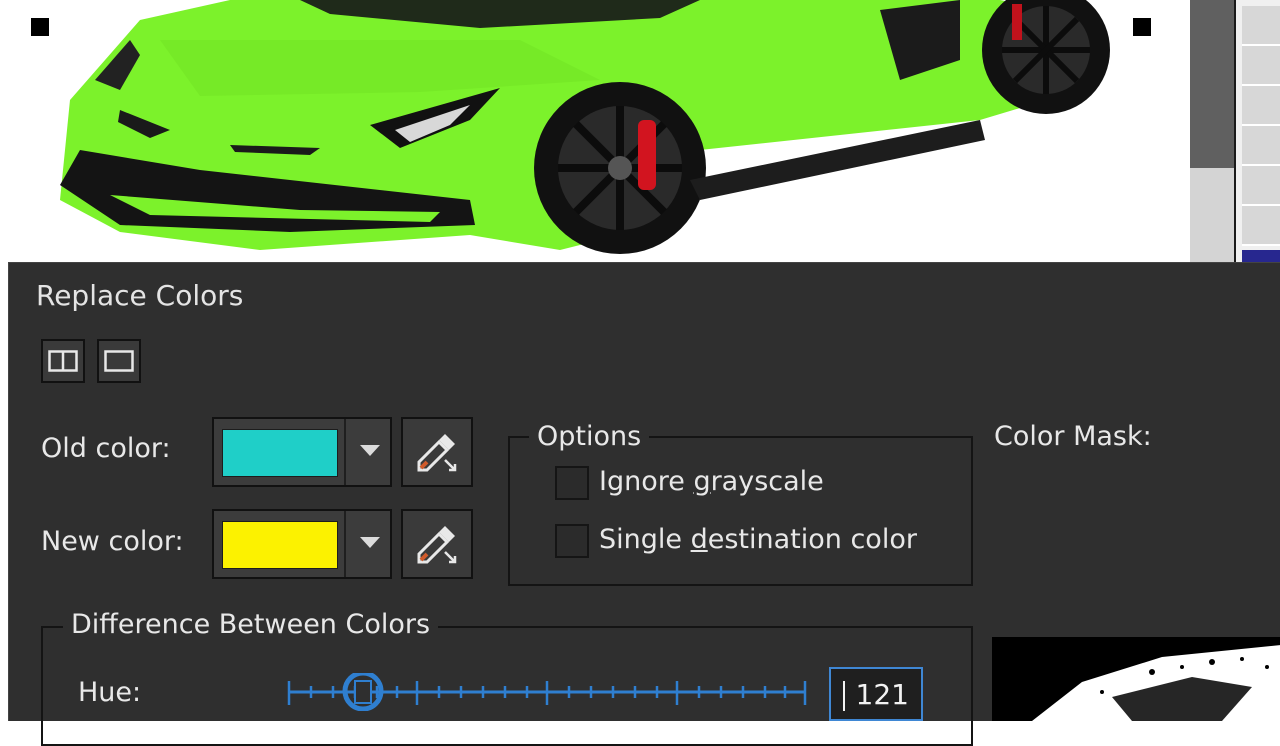 This screenshot has height=746, width=1280. Describe the element at coordinates (711, 481) in the screenshot. I see `ignore-grayscale-label: Ignore grayscale` at that location.